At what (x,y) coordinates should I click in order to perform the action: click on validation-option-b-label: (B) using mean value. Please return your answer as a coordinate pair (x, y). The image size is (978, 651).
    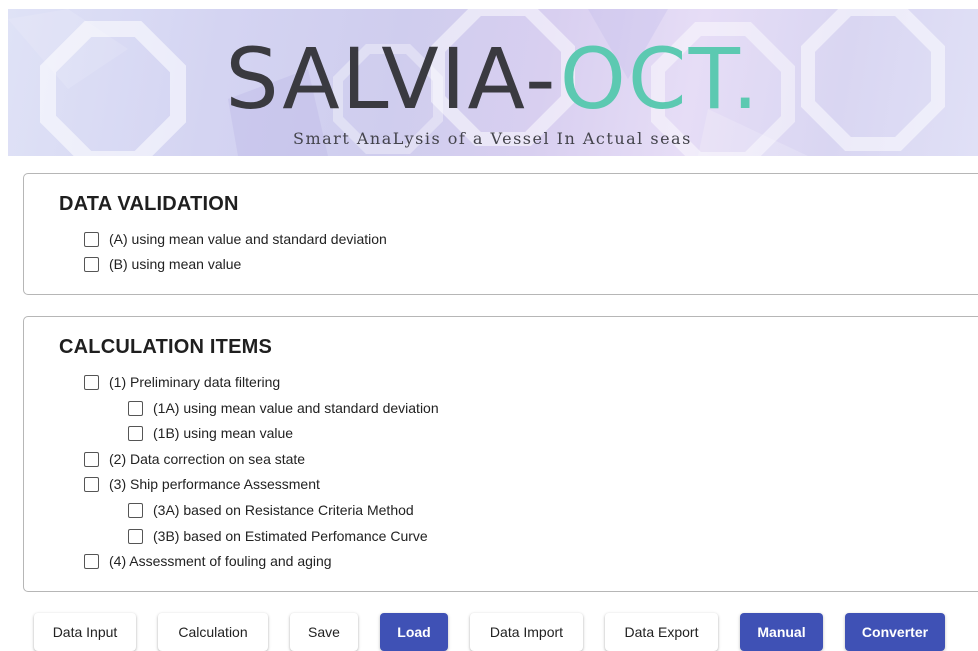
    Looking at the image, I should click on (175, 264).